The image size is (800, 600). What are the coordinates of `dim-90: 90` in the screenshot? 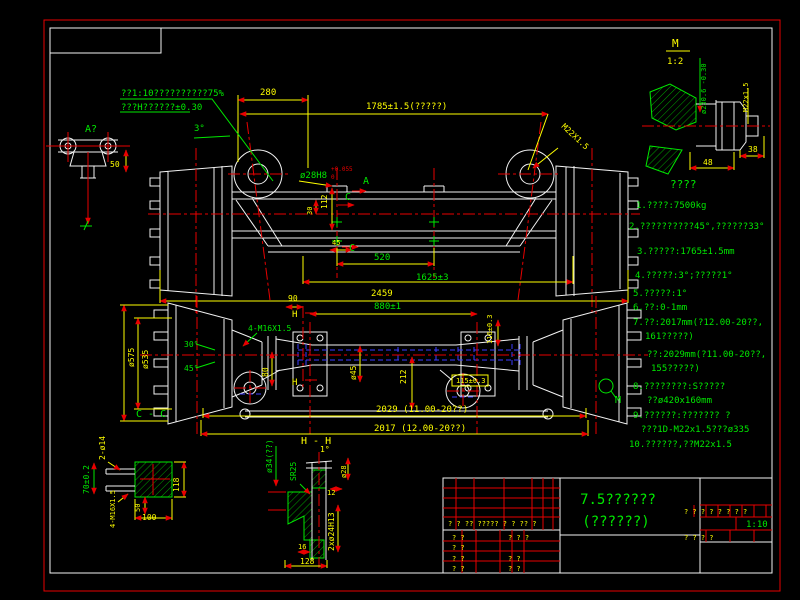 It's located at (293, 298).